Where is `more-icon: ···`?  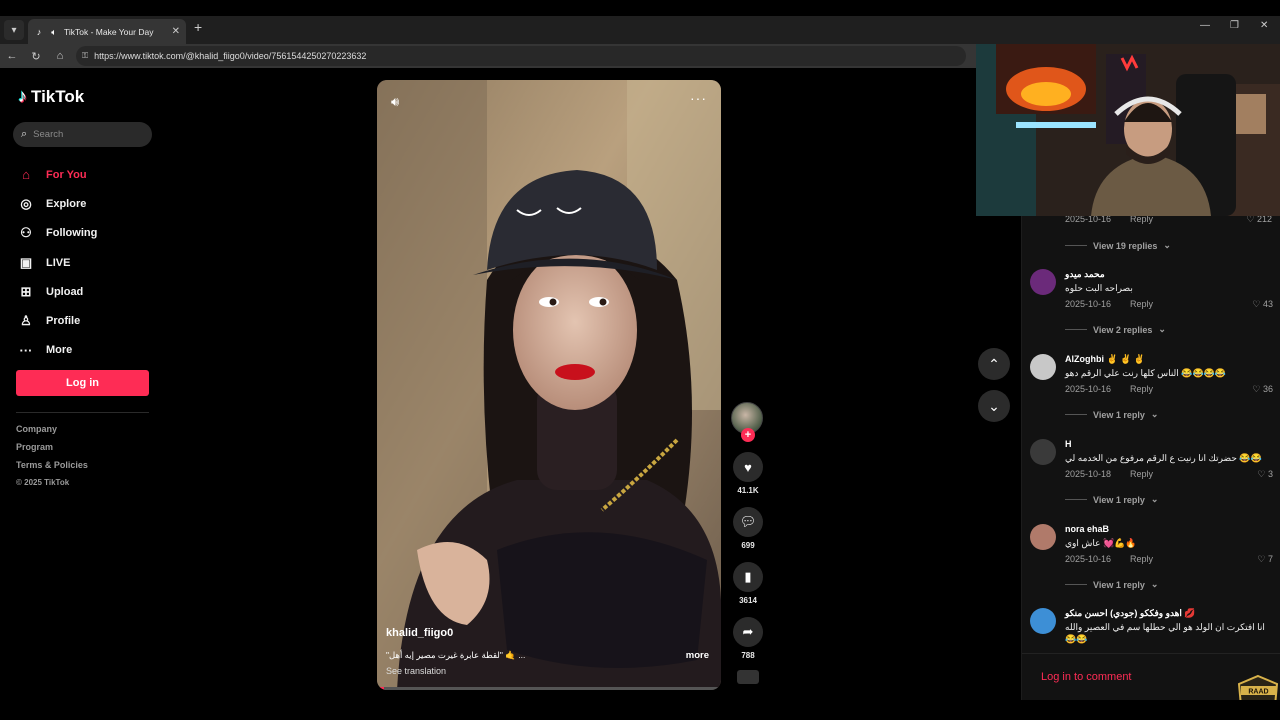 more-icon: ··· is located at coordinates (26, 350).